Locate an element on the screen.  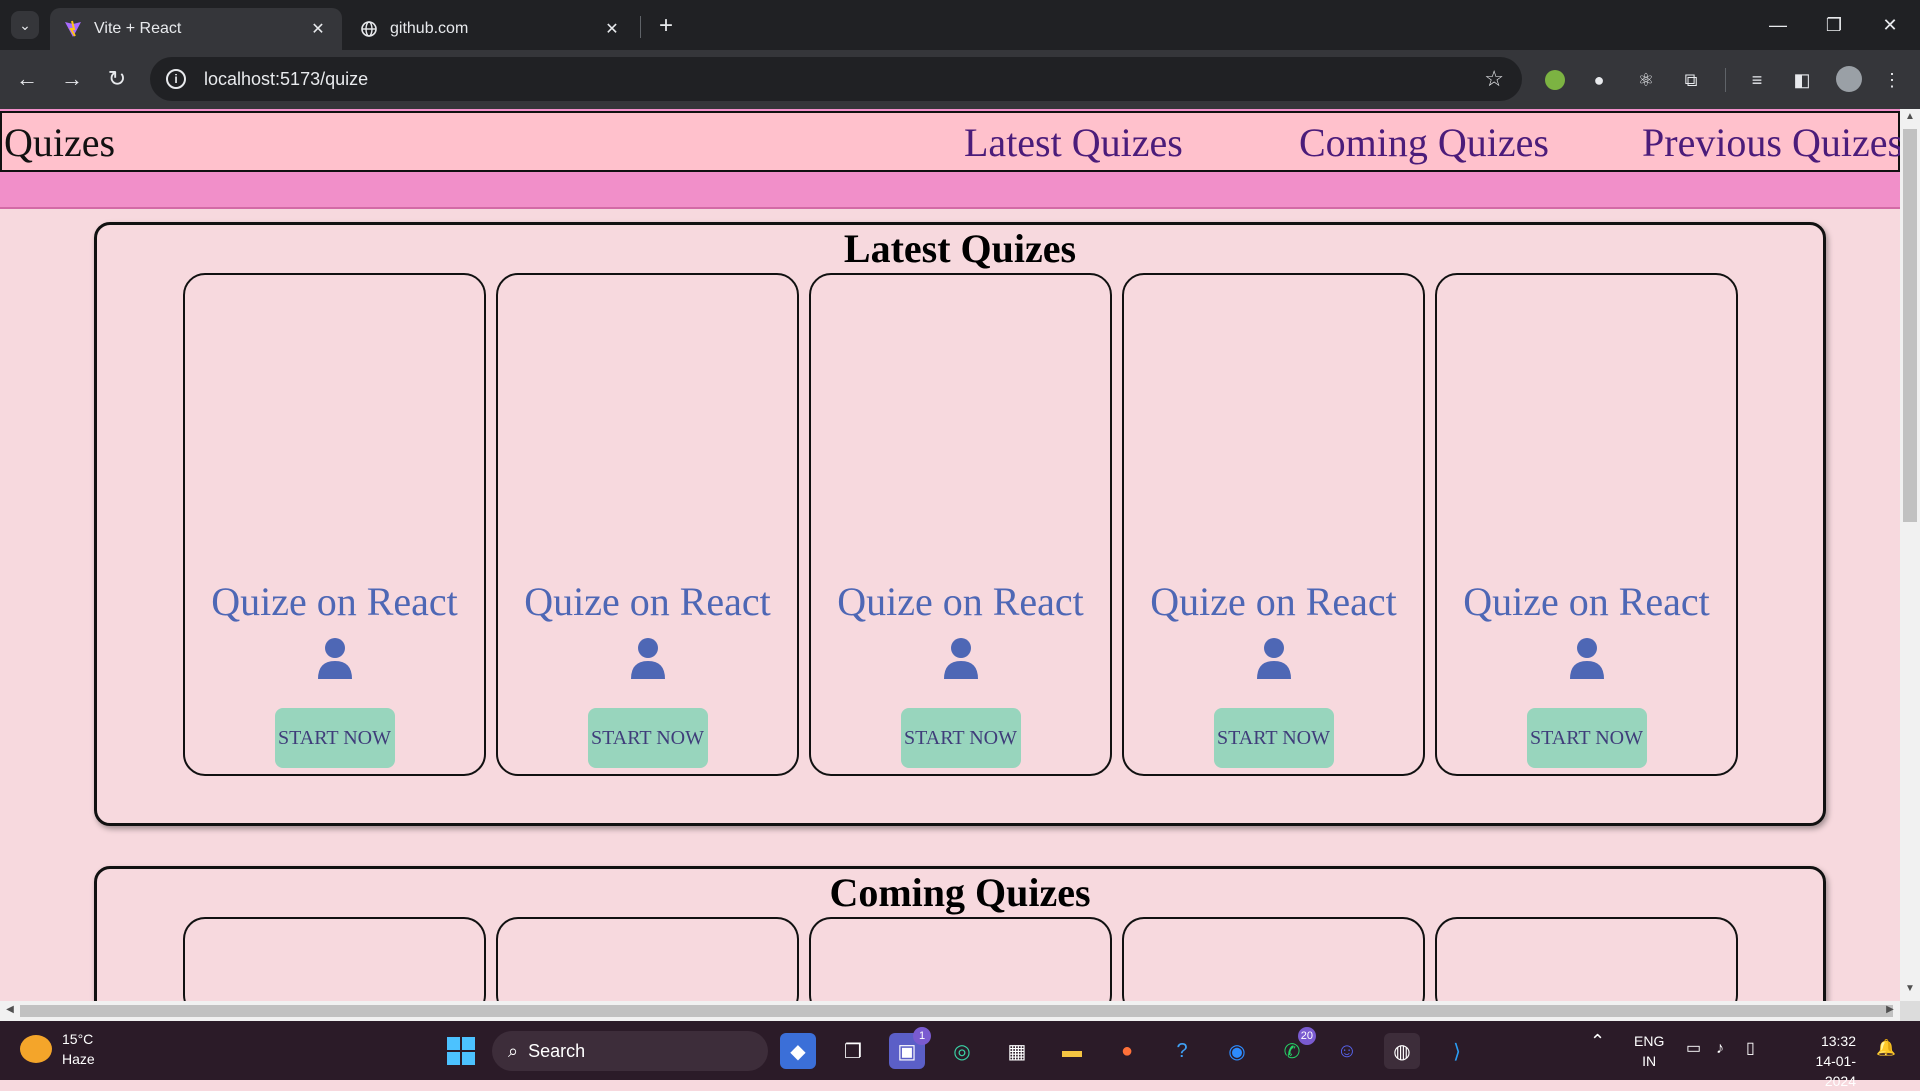
discord-icon: ☺ is located at coordinates (1347, 1051).